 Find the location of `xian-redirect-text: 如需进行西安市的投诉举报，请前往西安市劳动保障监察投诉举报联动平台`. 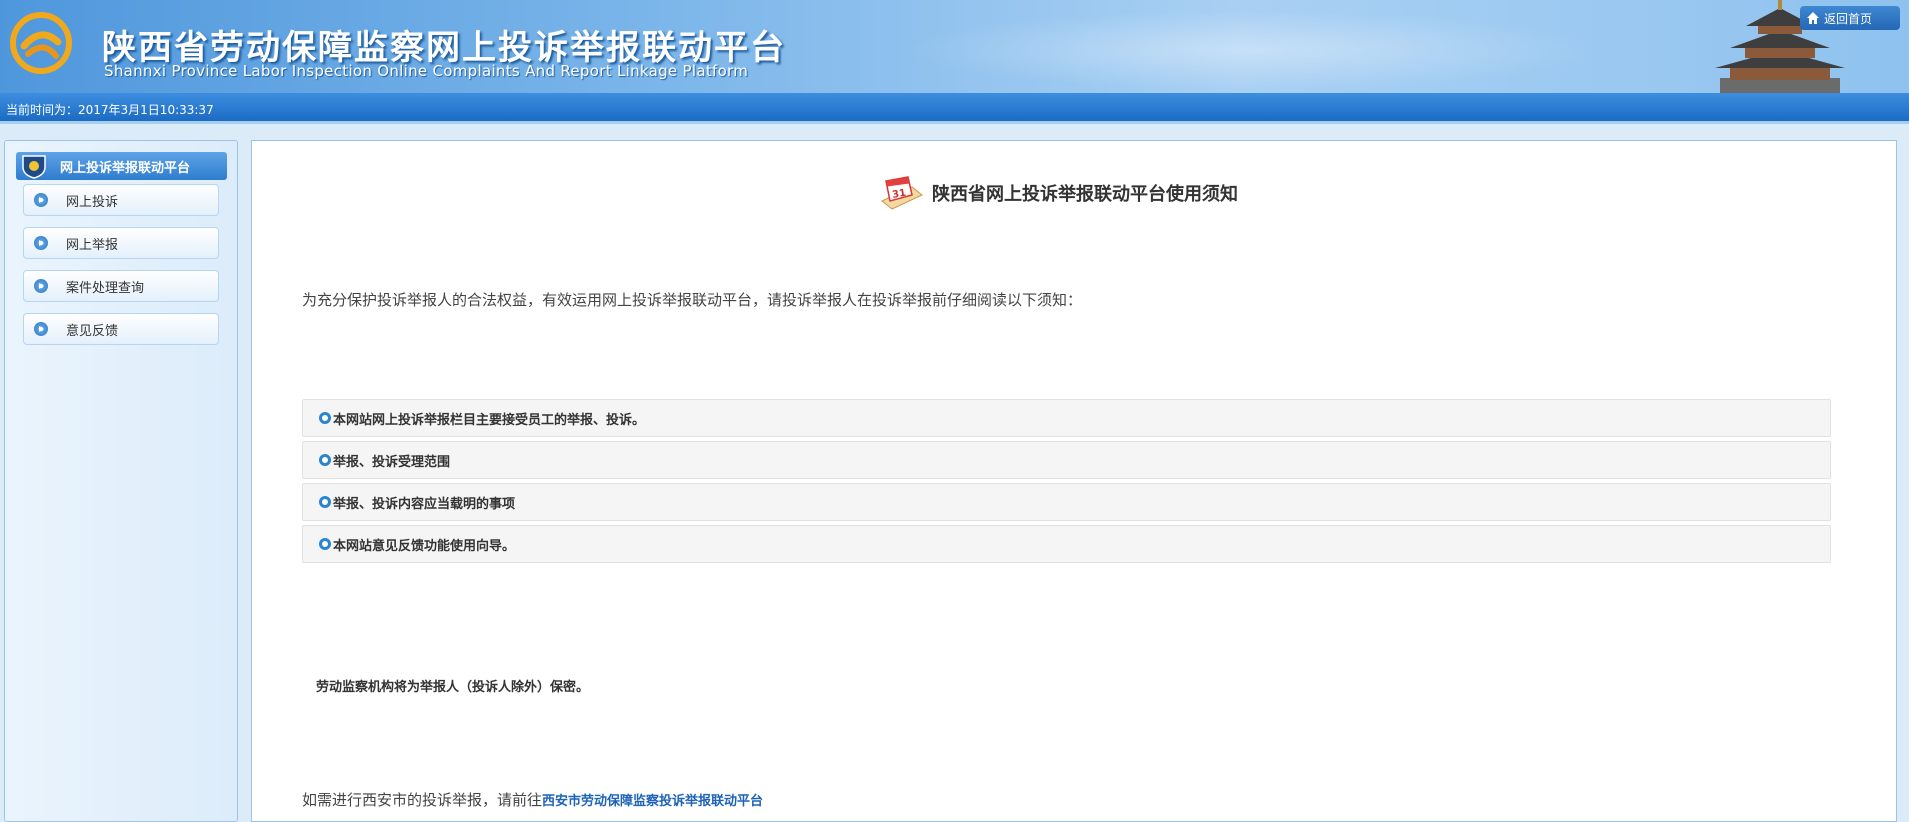

xian-redirect-text: 如需进行西安市的投诉举报，请前往西安市劳动保障监察投诉举报联动平台 is located at coordinates (532, 799).